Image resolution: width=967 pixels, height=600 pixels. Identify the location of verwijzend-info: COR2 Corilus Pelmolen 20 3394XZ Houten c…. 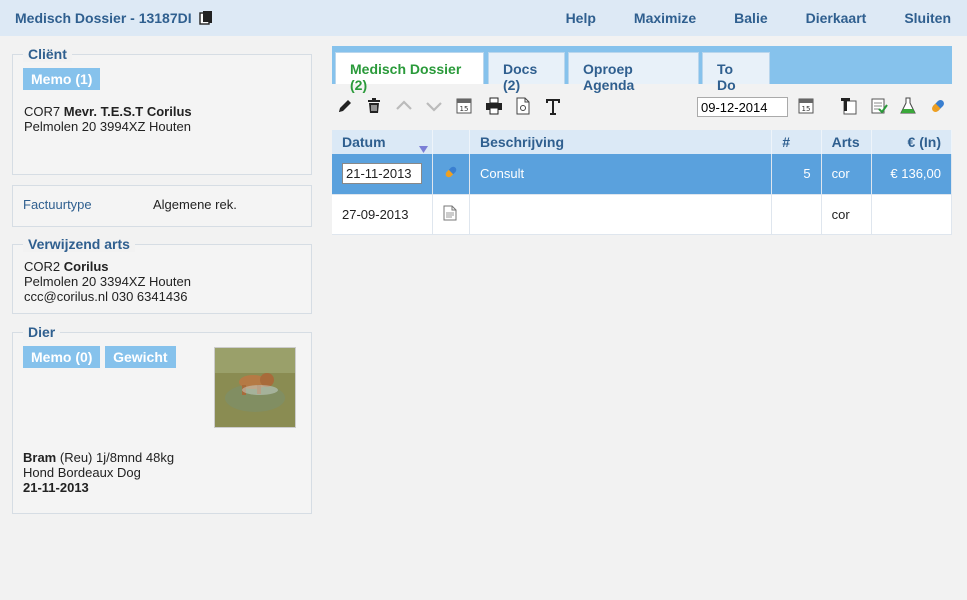
(107, 281).